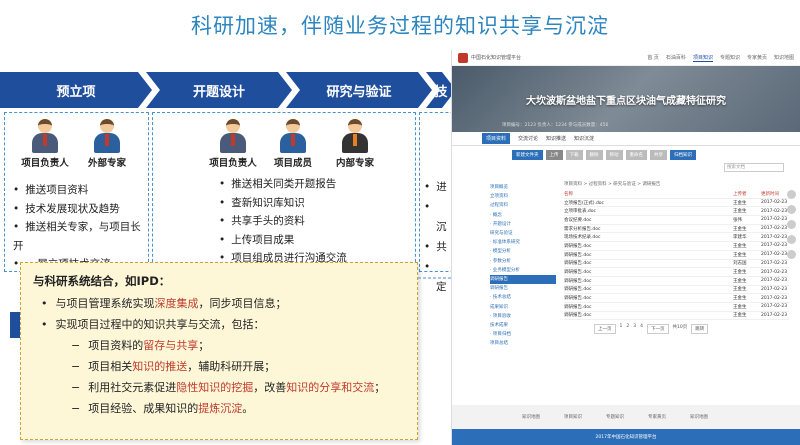 The height and width of the screenshot is (445, 800). I want to click on stage-chevron-preapproval: 预立项, so click(76, 90).